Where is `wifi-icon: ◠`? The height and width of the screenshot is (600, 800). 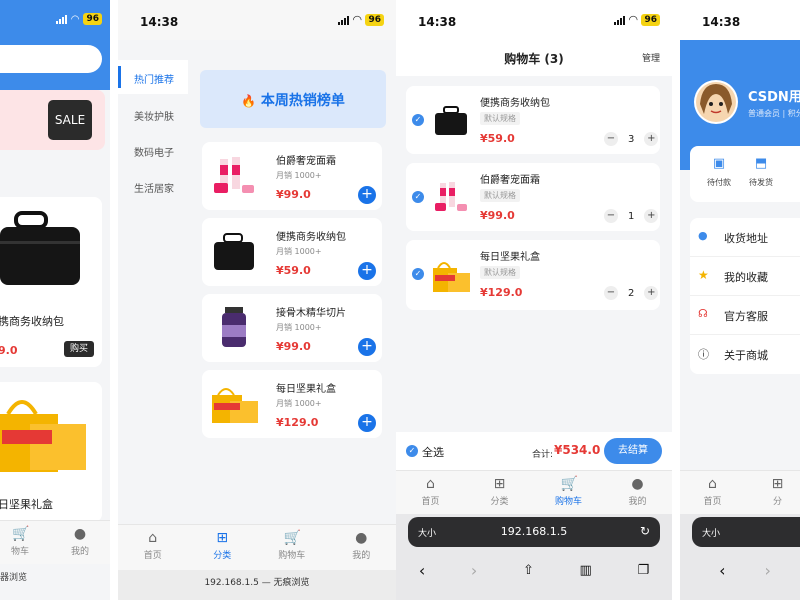
wifi-icon: ◠ is located at coordinates (633, 19).